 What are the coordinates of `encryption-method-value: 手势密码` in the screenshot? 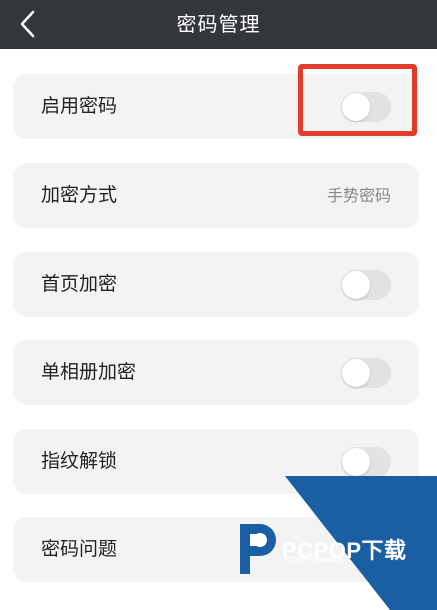 It's located at (358, 195).